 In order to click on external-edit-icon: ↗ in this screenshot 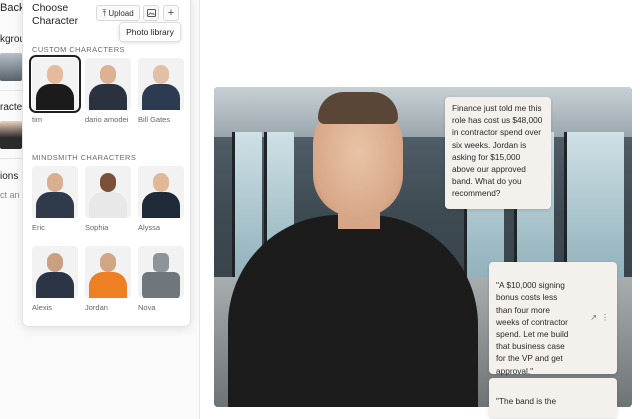, I will do `click(593, 318)`.